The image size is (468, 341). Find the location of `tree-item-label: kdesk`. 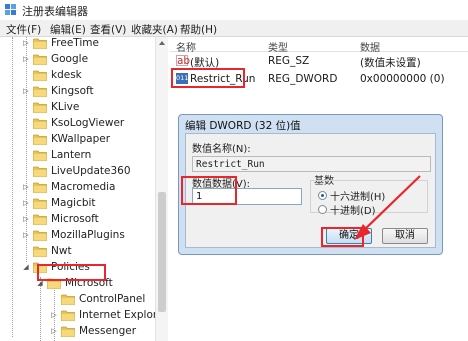

tree-item-label: kdesk is located at coordinates (66, 75).